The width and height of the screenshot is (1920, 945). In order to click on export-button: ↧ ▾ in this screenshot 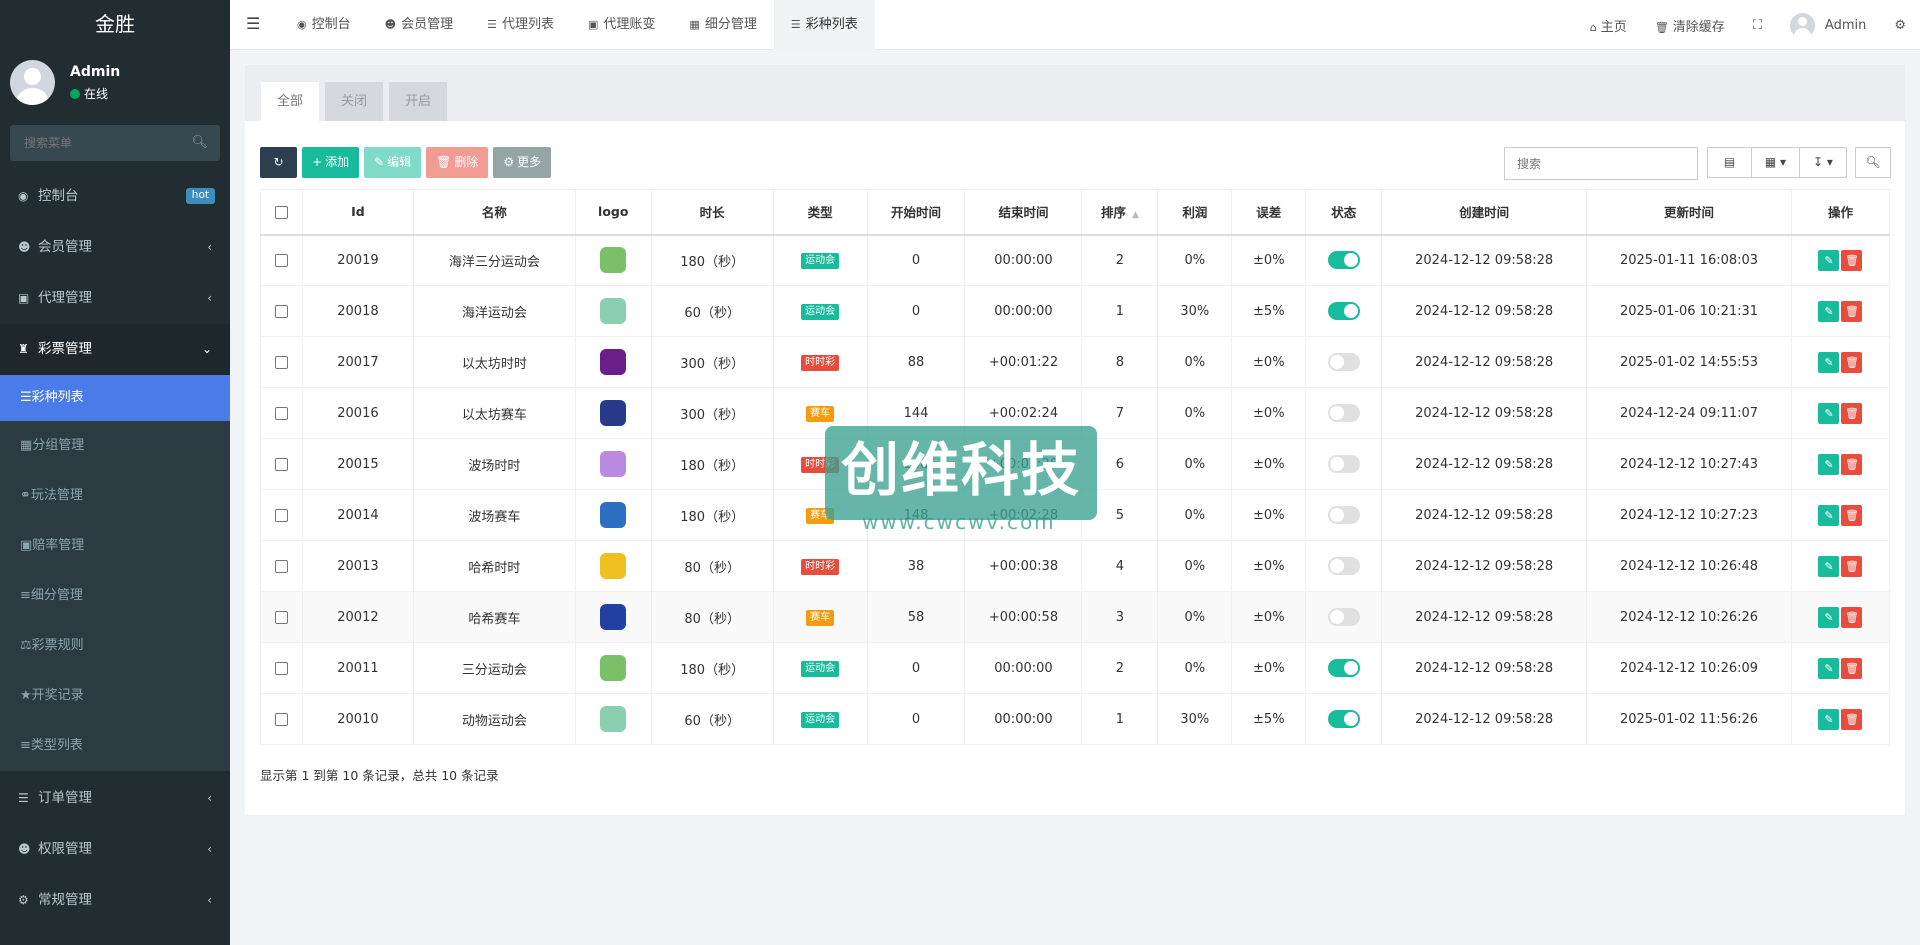, I will do `click(1823, 162)`.